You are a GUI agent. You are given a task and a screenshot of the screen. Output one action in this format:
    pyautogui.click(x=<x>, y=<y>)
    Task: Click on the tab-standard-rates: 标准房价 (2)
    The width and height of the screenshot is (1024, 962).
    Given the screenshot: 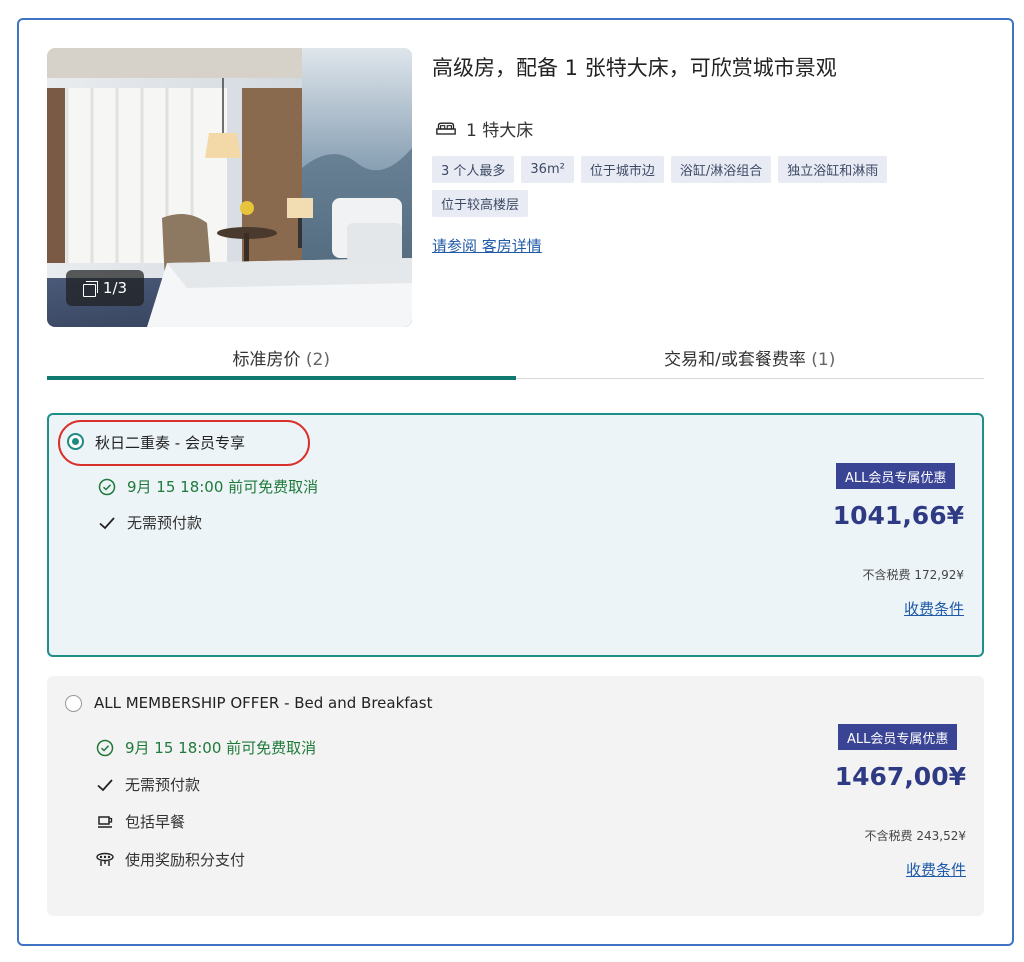 What is the action you would take?
    pyautogui.click(x=281, y=358)
    